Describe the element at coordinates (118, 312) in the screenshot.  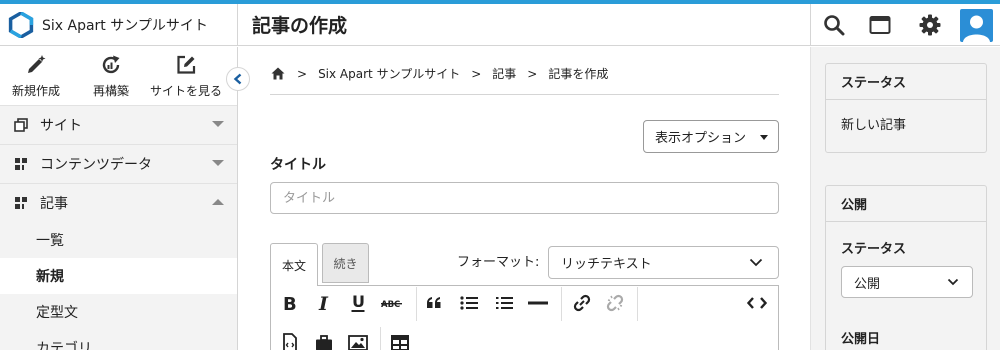
I see `sidebar-subitem-boilerplate: 定型文` at that location.